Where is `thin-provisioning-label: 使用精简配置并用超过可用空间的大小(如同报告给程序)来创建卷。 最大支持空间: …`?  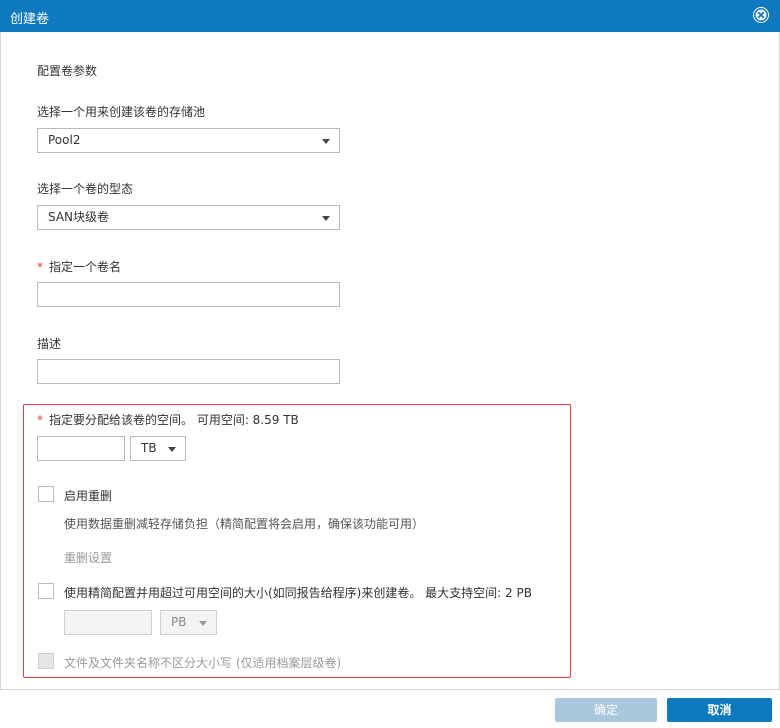 thin-provisioning-label: 使用精简配置并用超过可用空间的大小(如同报告给程序)来创建卷。 最大支持空间: … is located at coordinates (298, 593).